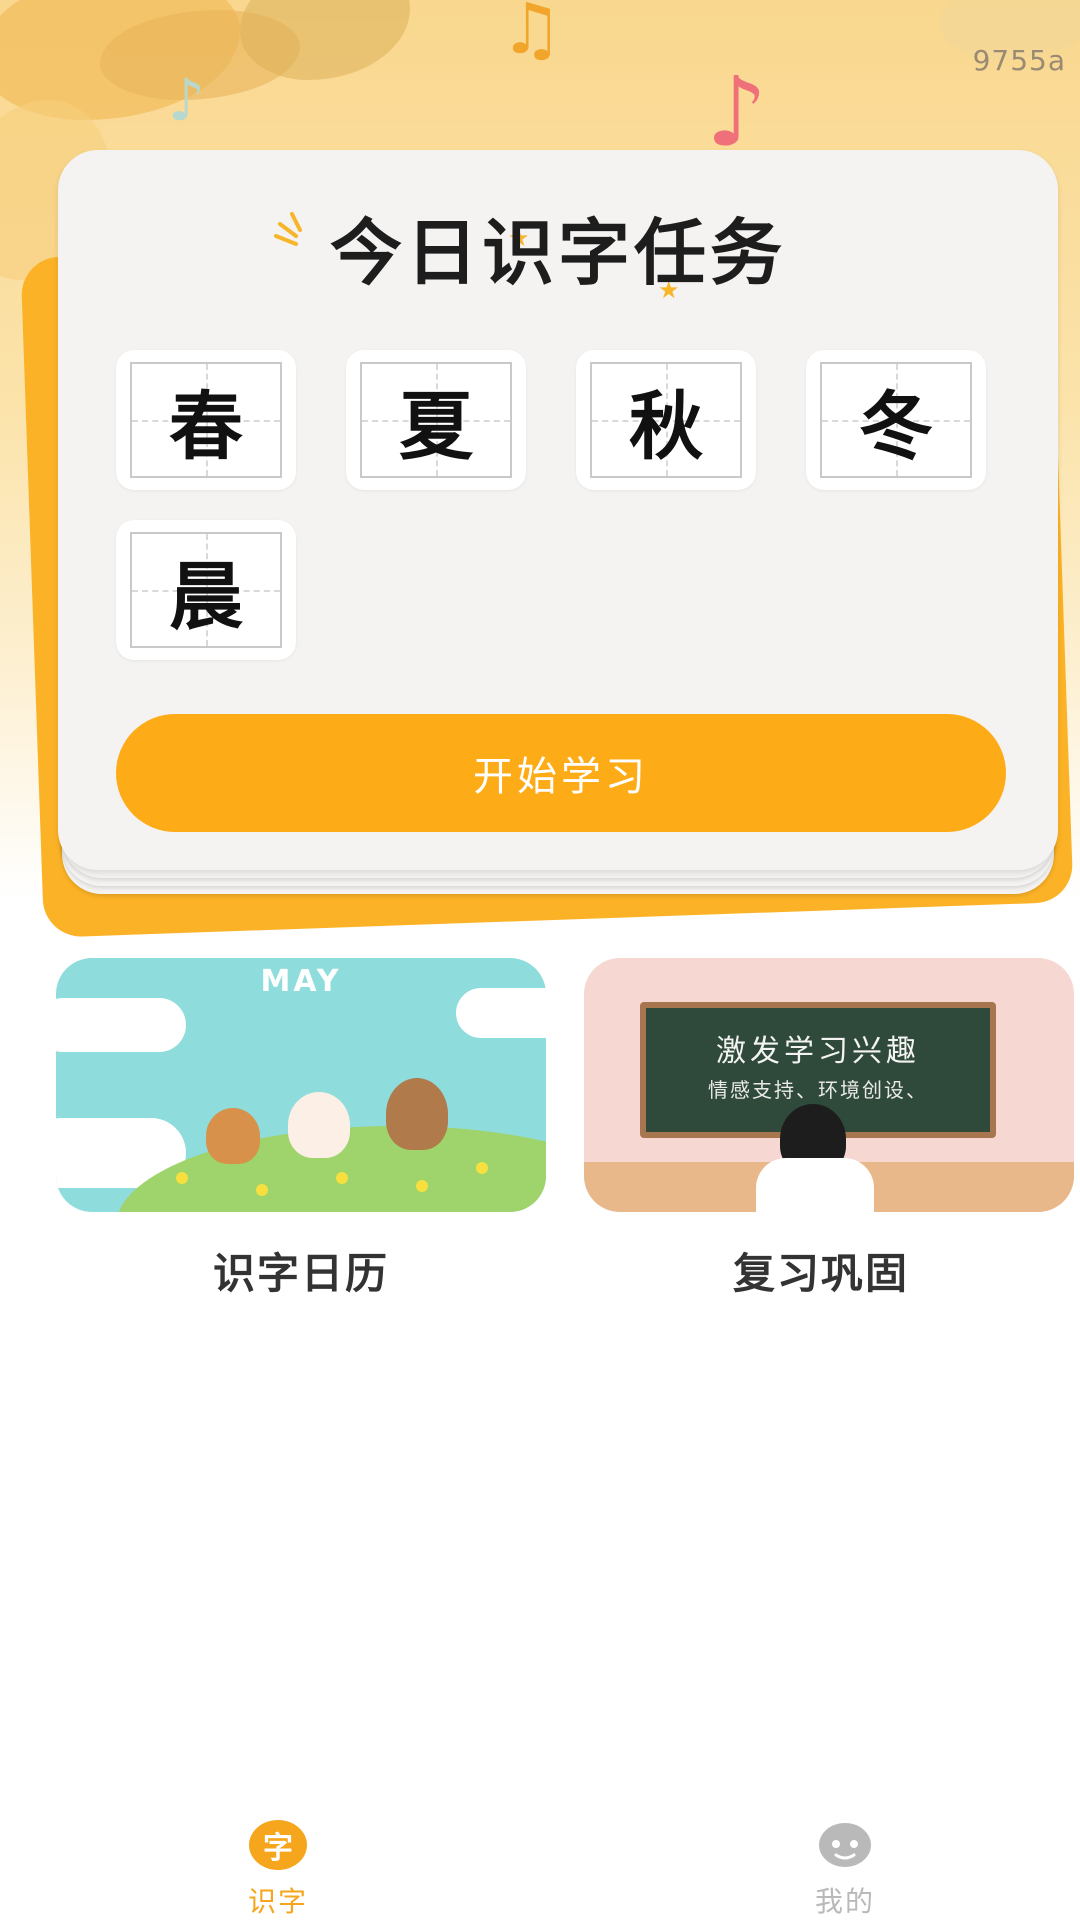 This screenshot has height=1920, width=1080. I want to click on leaf-decoration, so click(325, 40).